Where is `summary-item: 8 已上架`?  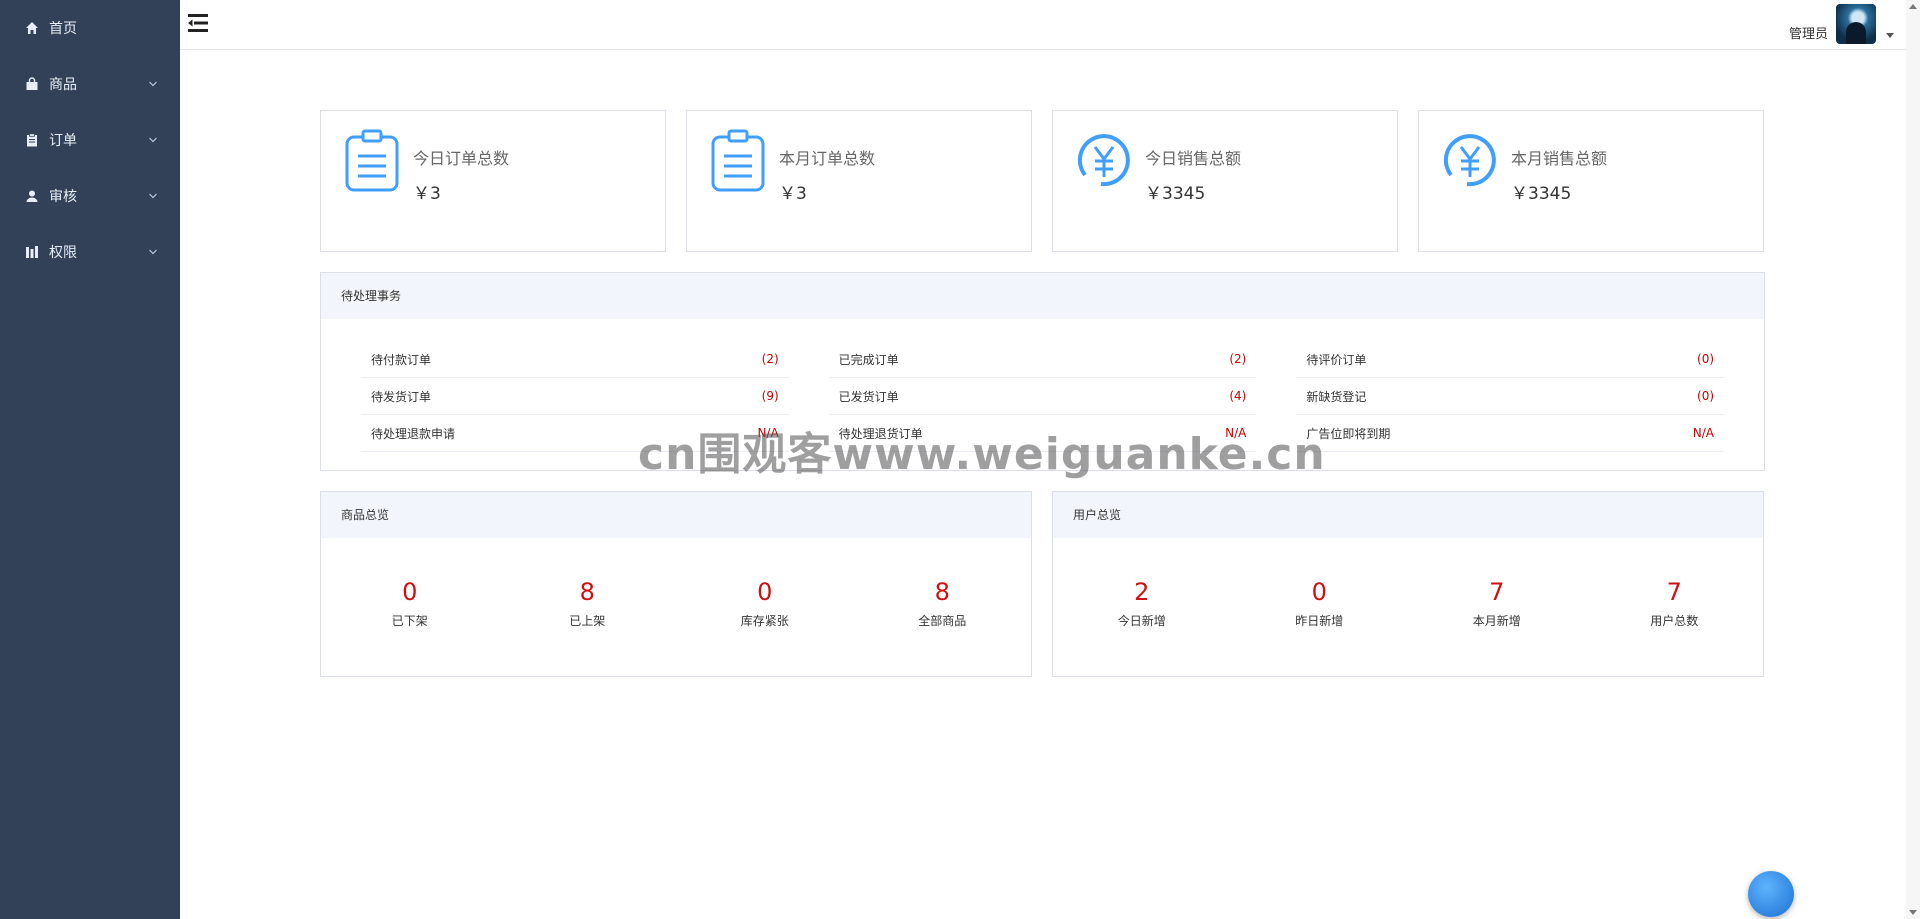 summary-item: 8 已上架 is located at coordinates (588, 603).